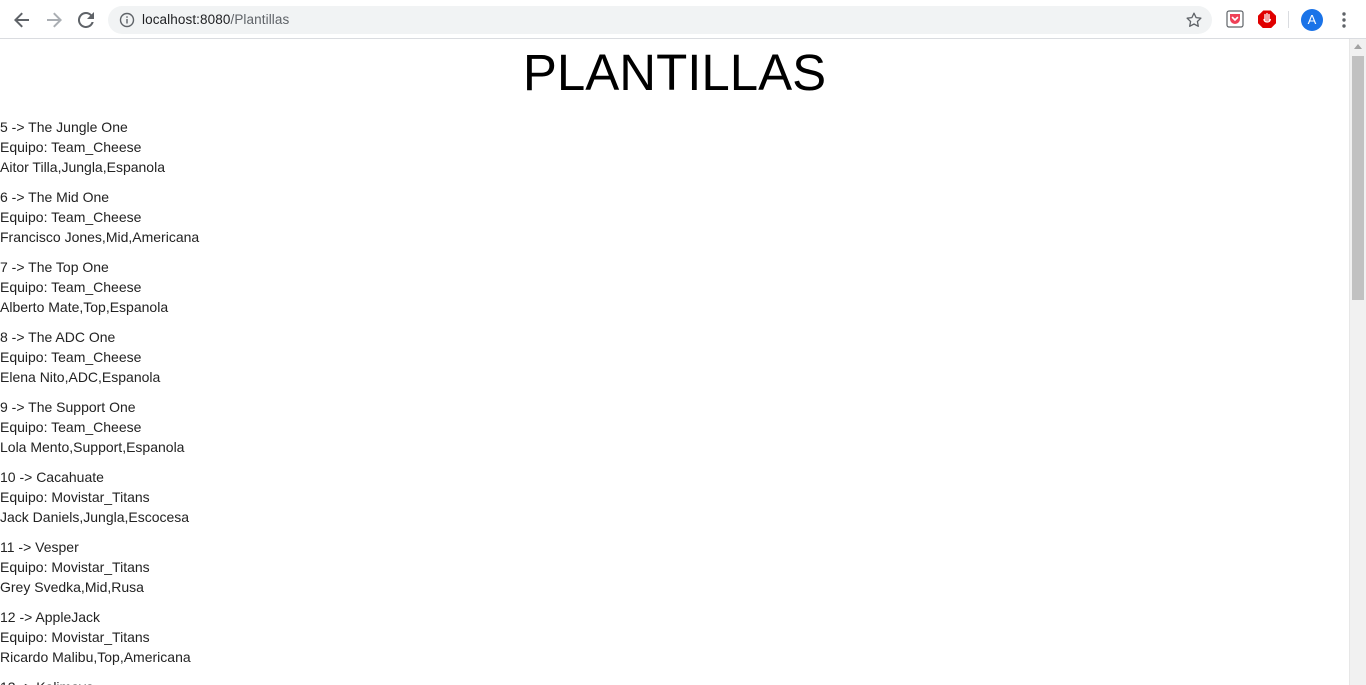  Describe the element at coordinates (54, 267) in the screenshot. I see `entry-header: 7 -> The Top One` at that location.